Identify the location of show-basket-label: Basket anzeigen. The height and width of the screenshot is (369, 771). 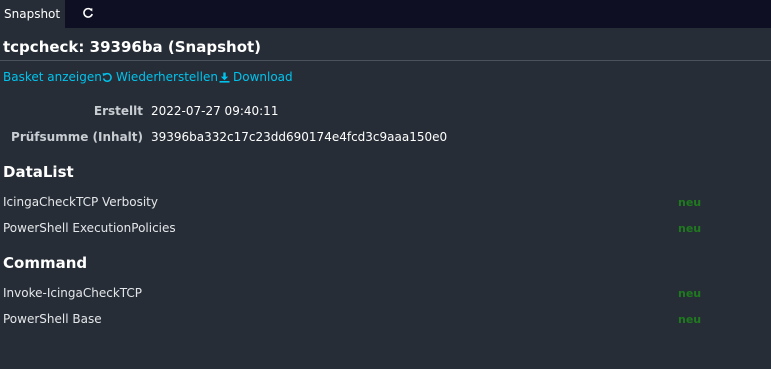
(52, 77).